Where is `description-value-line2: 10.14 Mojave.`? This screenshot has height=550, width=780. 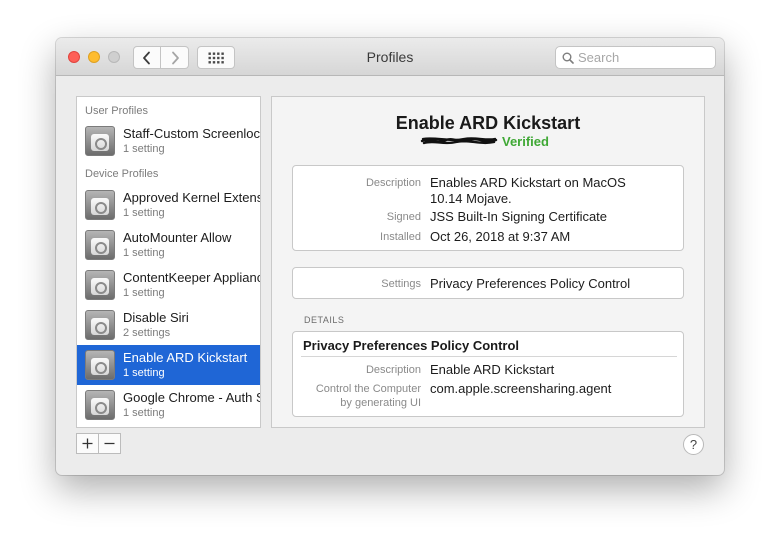 description-value-line2: 10.14 Mojave. is located at coordinates (471, 198).